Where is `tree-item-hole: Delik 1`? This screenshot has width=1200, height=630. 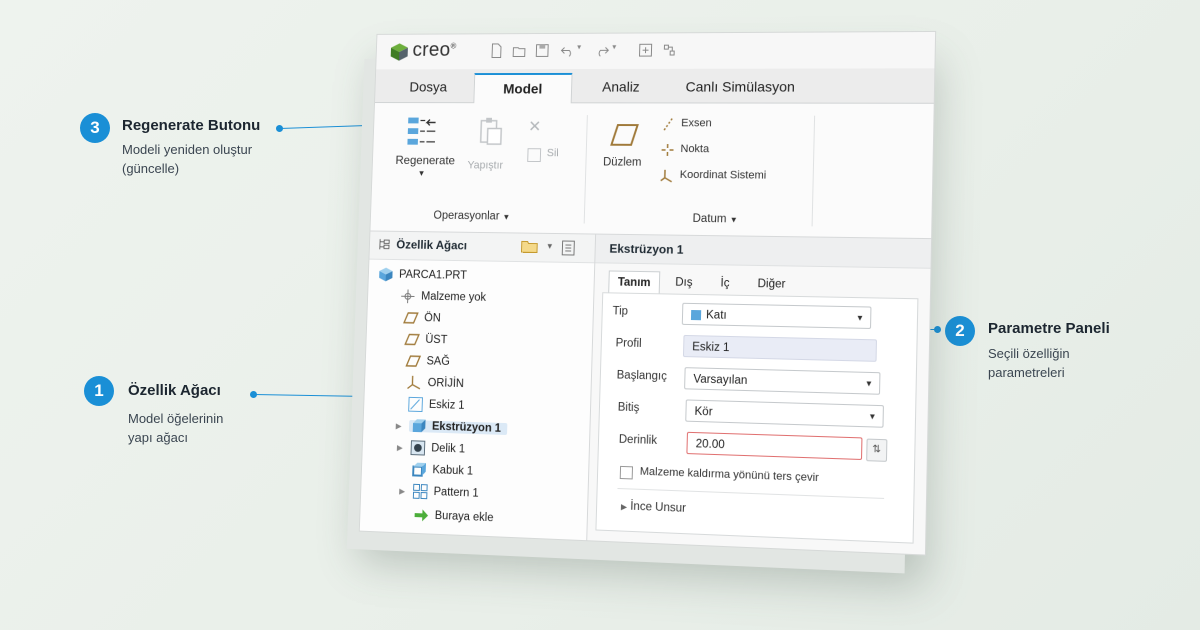 tree-item-hole: Delik 1 is located at coordinates (437, 449).